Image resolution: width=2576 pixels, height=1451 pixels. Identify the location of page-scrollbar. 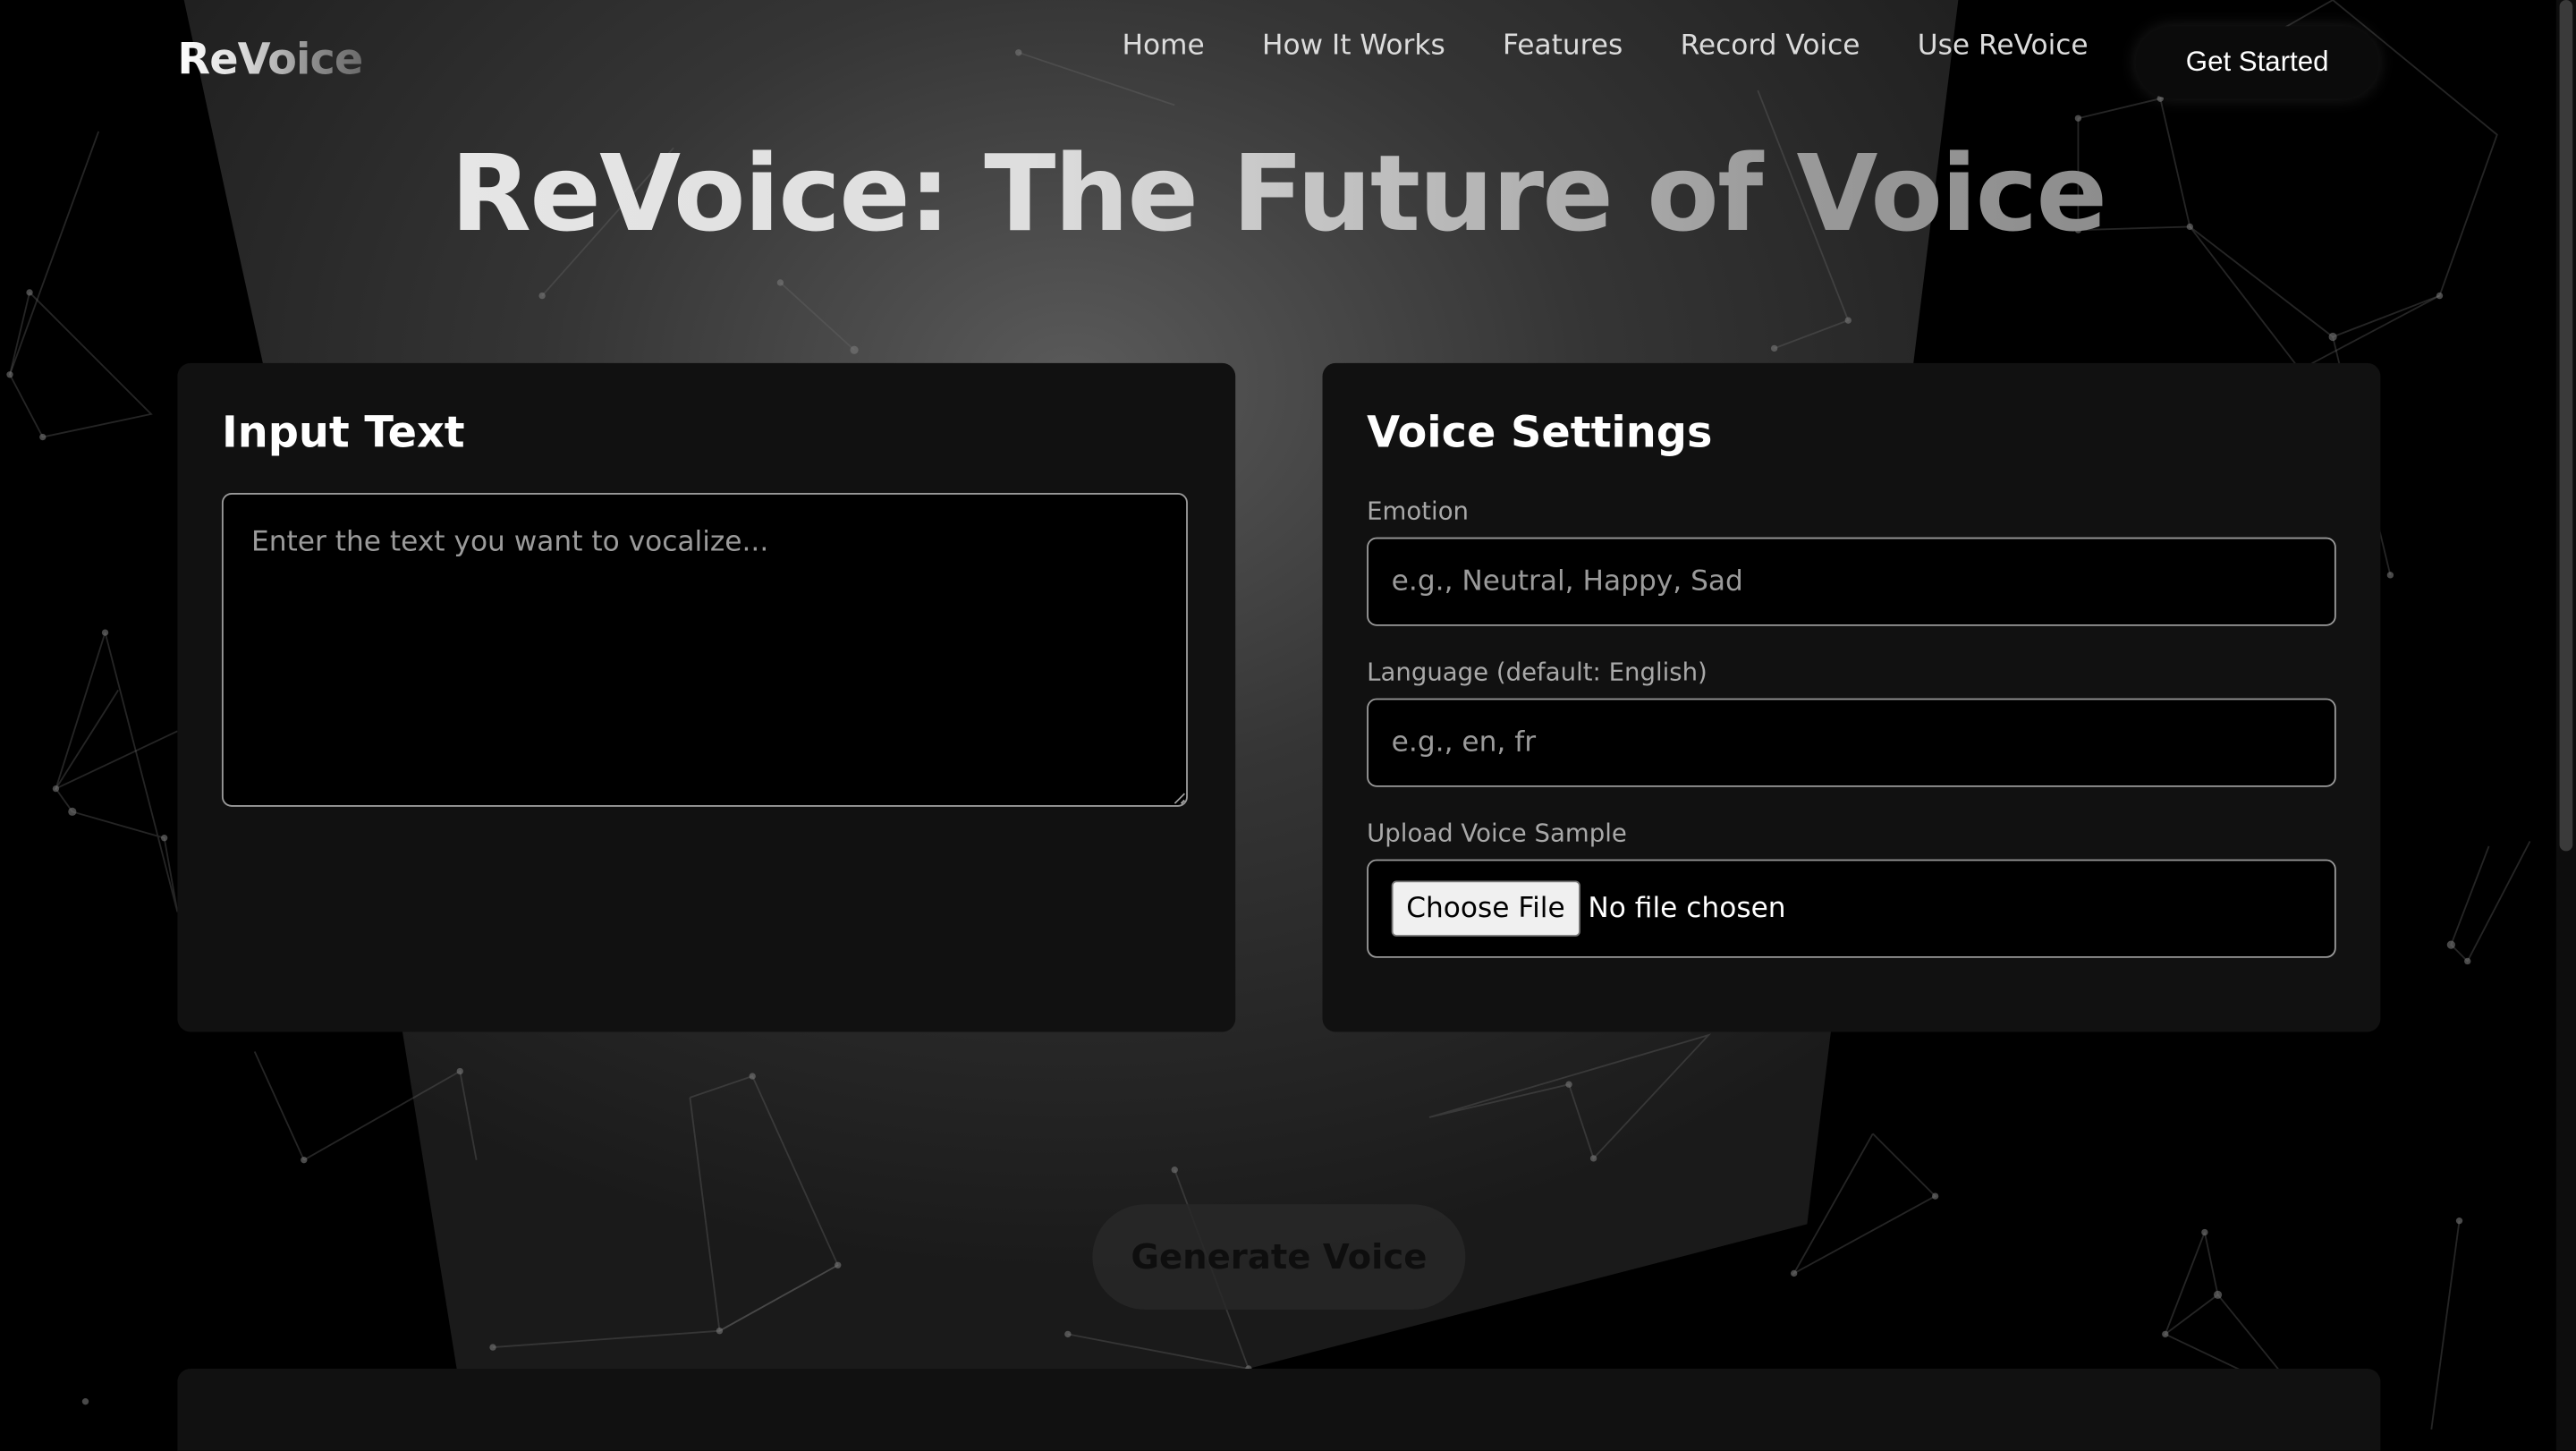
(2565, 726).